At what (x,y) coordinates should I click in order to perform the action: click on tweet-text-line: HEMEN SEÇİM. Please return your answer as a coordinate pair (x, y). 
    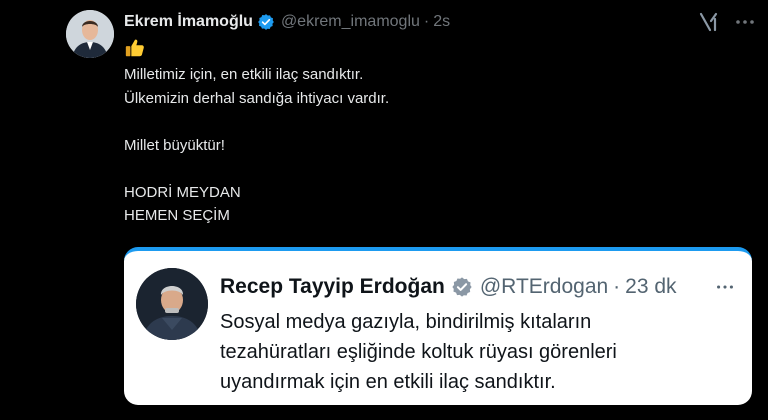
    Looking at the image, I should click on (177, 215).